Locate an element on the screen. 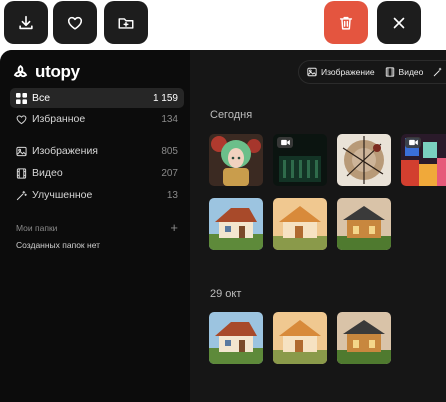 The width and height of the screenshot is (446, 402). section-title-oct-29: 29 окт is located at coordinates (226, 294).